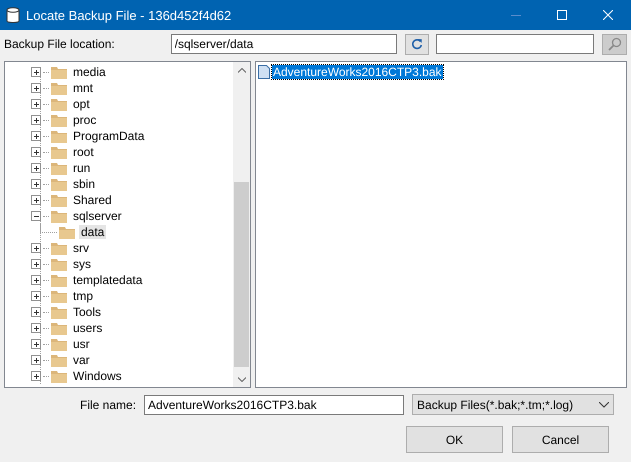 The image size is (631, 462). I want to click on close-icon, so click(608, 15).